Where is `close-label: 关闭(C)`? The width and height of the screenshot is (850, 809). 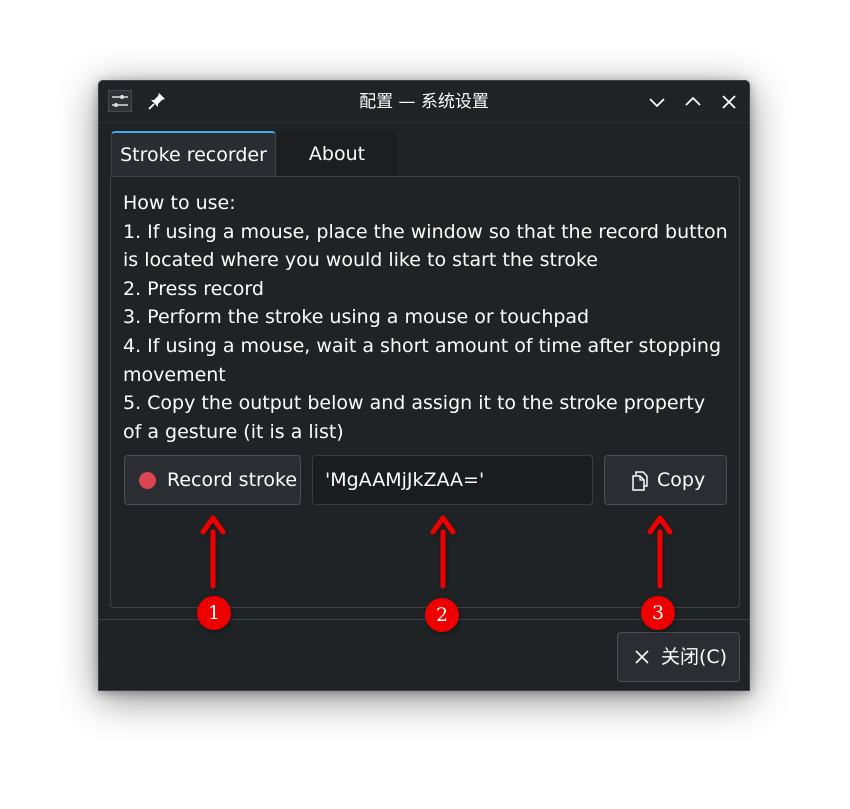
close-label: 关闭(C) is located at coordinates (694, 657).